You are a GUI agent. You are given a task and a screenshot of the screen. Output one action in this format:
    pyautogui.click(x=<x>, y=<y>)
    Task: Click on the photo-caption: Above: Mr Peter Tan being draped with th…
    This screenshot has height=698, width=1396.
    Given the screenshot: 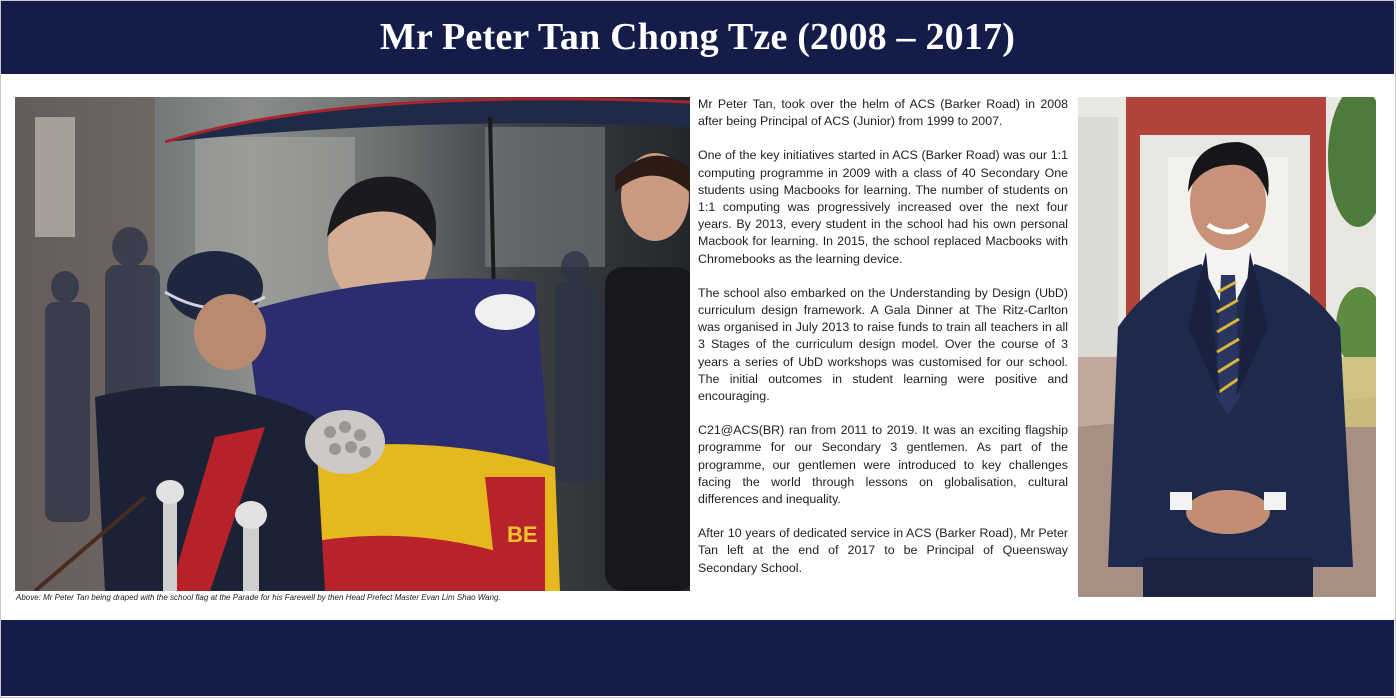 What is the action you would take?
    pyautogui.click(x=258, y=597)
    